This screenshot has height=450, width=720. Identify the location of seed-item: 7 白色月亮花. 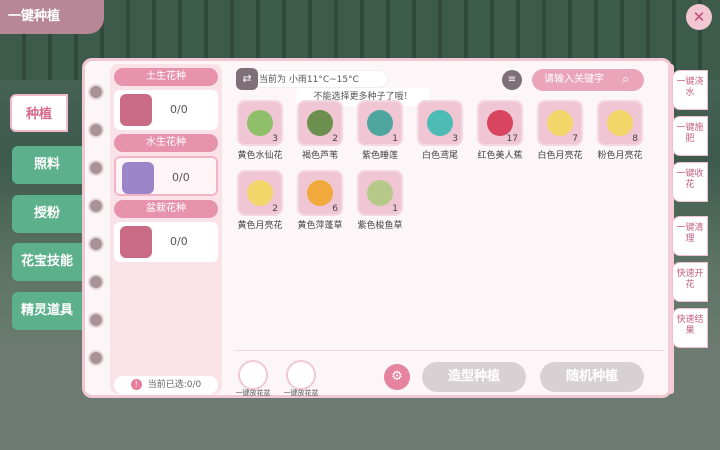
(560, 130).